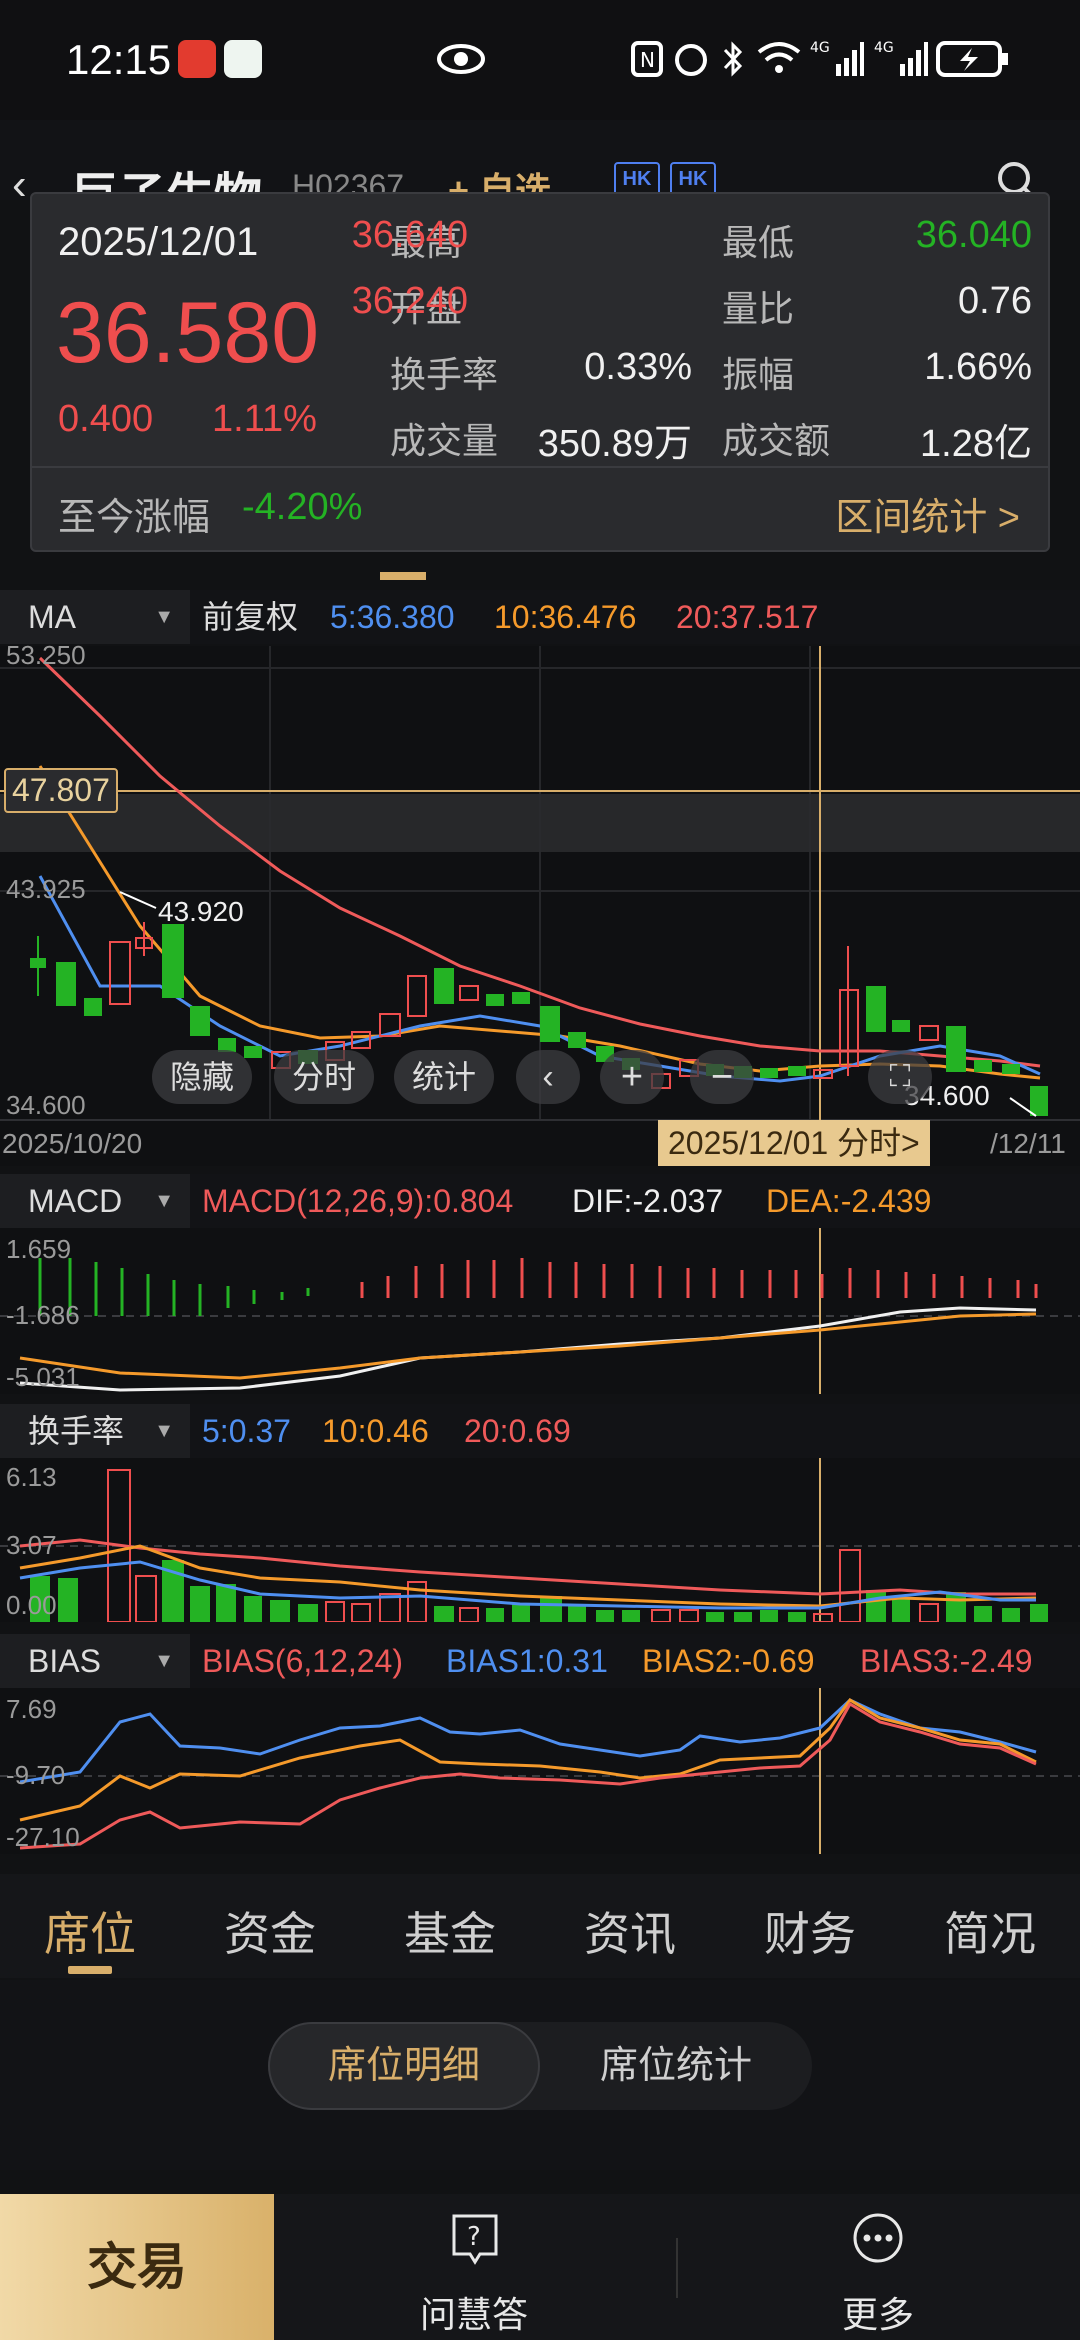  Describe the element at coordinates (90, 1931) in the screenshot. I see `tab-seats: 席位` at that location.